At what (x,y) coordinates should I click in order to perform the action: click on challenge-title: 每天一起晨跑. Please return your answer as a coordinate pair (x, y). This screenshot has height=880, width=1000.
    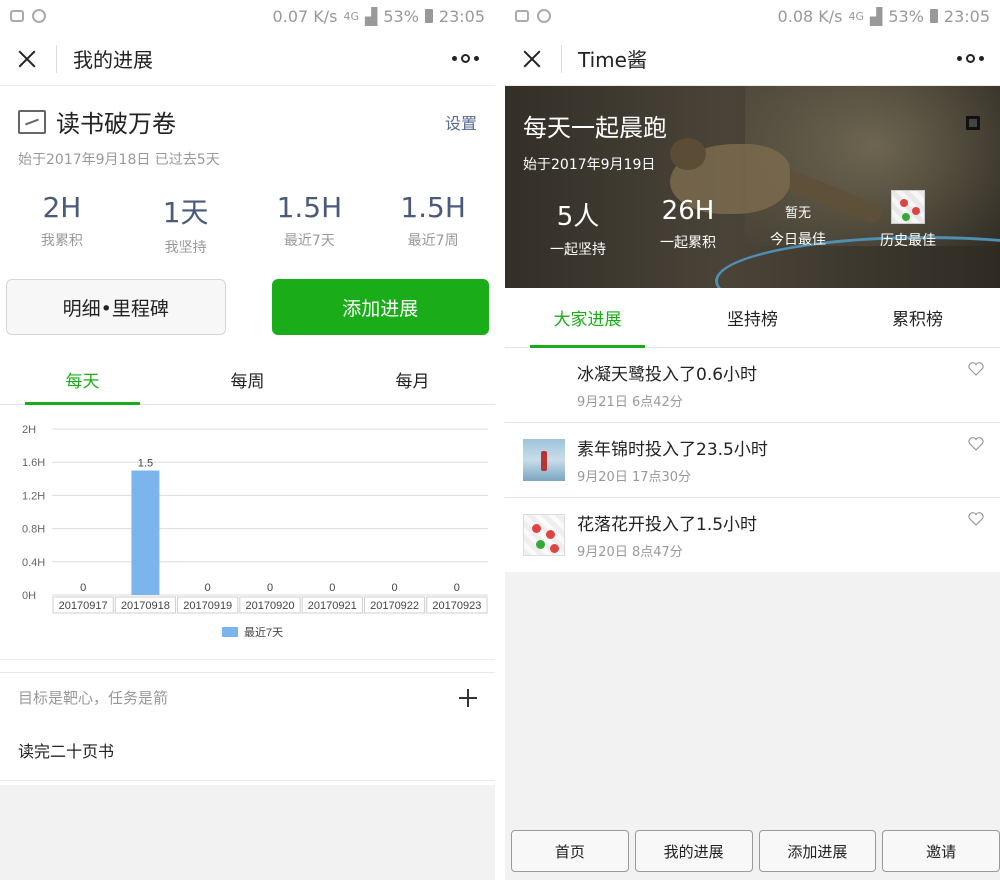
    Looking at the image, I should click on (595, 128).